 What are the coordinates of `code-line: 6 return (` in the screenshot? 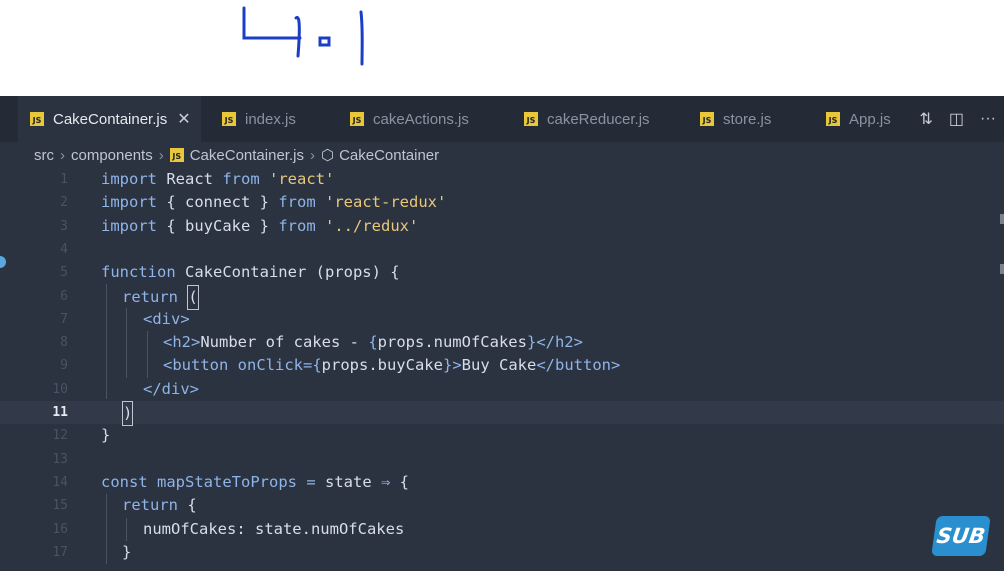 It's located at (502, 297).